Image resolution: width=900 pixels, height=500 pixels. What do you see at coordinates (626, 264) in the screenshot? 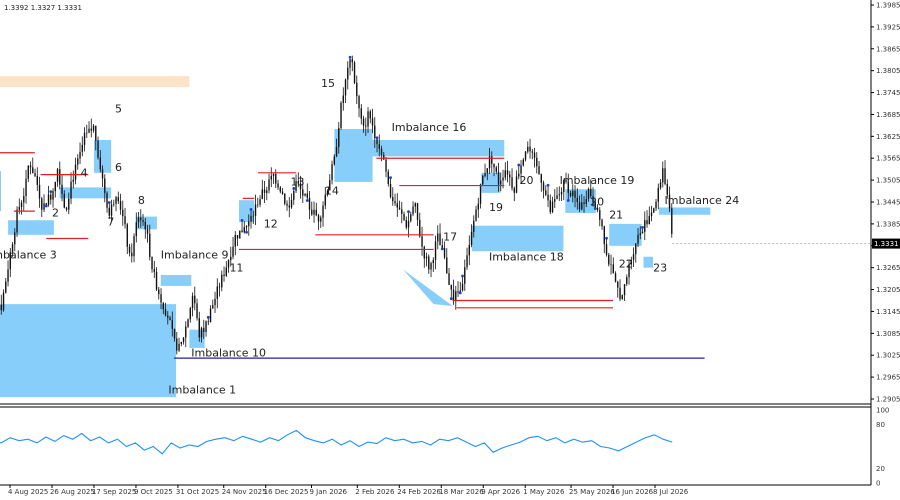
I see `wave-number-label: 22` at bounding box center [626, 264].